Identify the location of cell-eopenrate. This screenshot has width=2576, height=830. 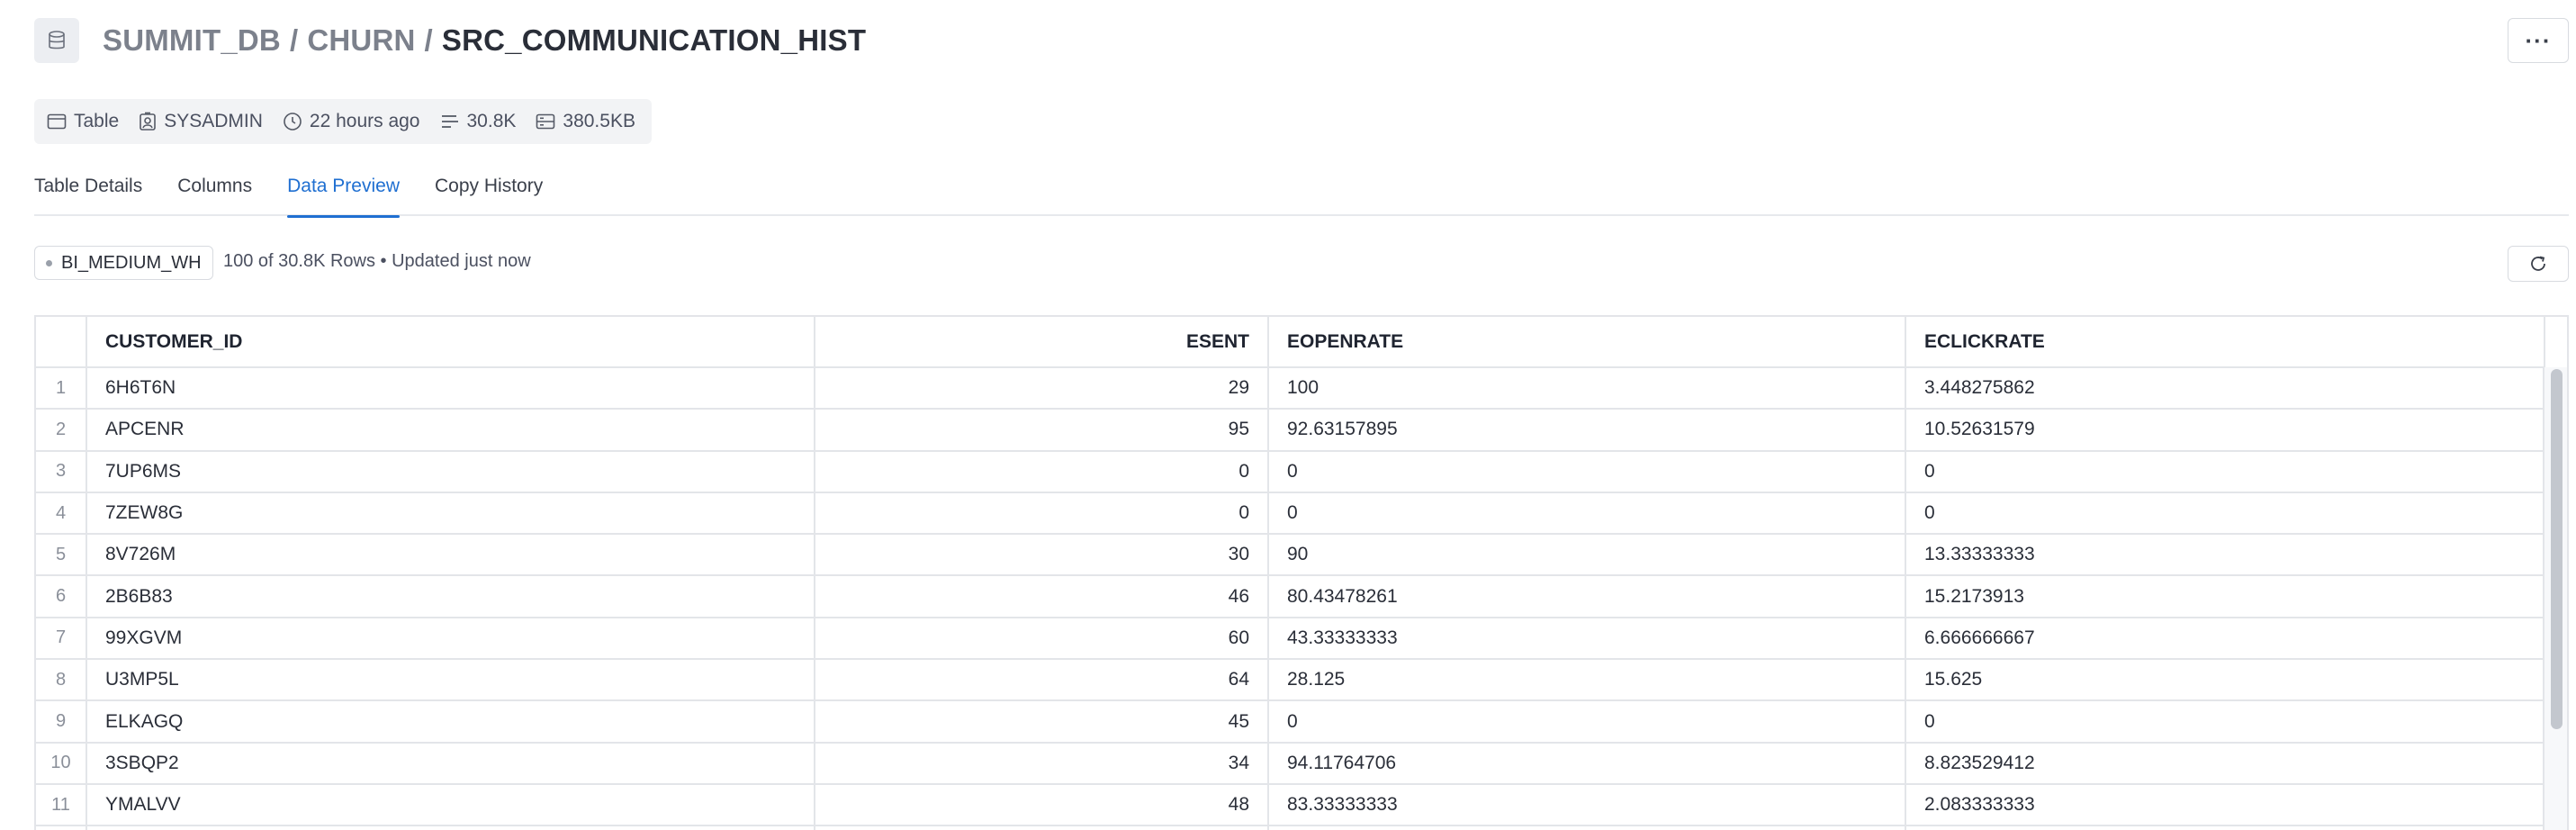
(1587, 828).